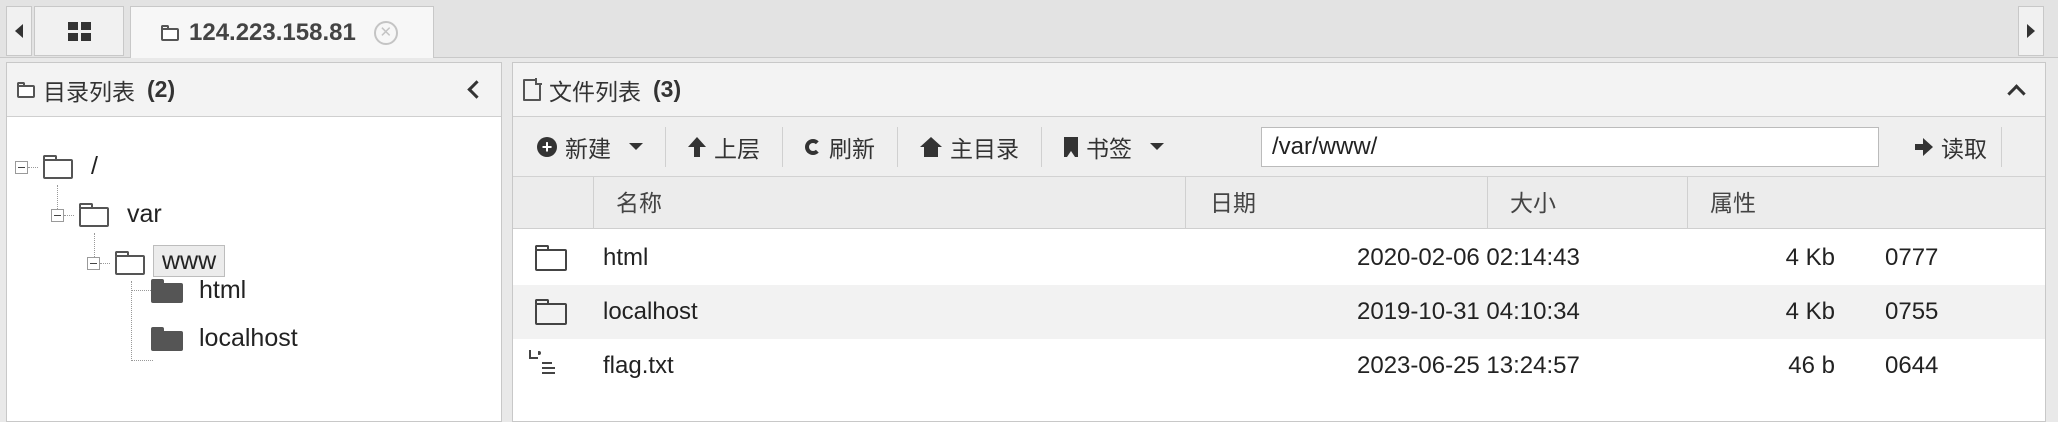 Image resolution: width=2058 pixels, height=422 pixels. What do you see at coordinates (737, 148) in the screenshot?
I see `up-level-label: 上层` at bounding box center [737, 148].